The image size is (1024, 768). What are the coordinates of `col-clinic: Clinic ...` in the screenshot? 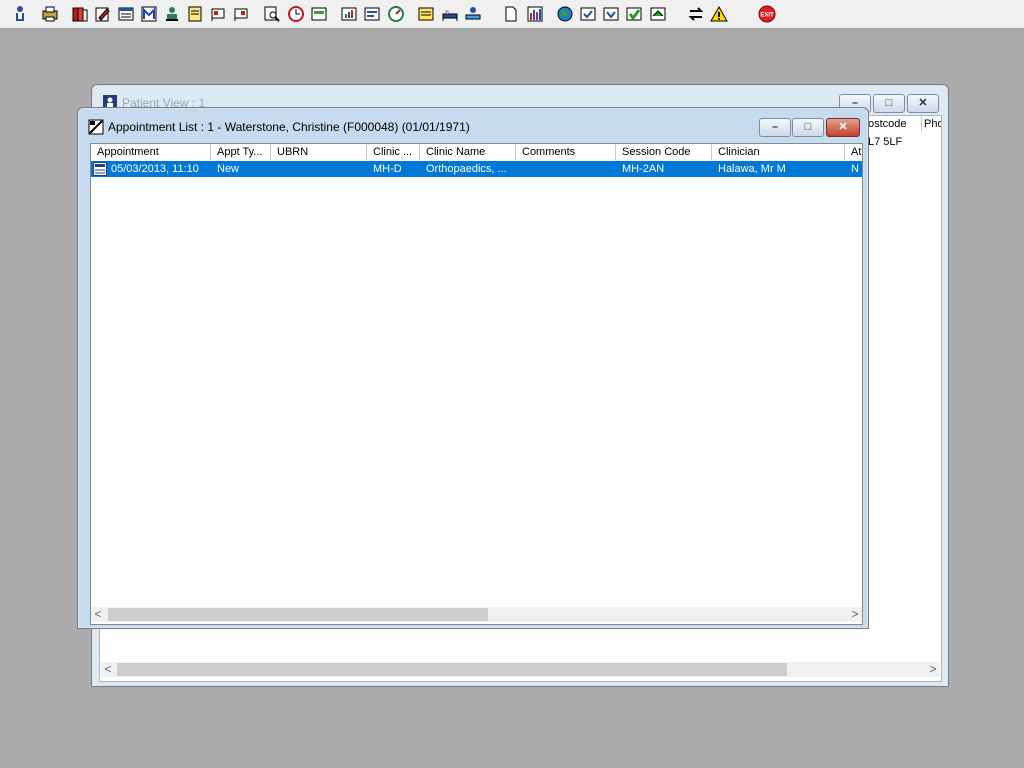 It's located at (393, 152).